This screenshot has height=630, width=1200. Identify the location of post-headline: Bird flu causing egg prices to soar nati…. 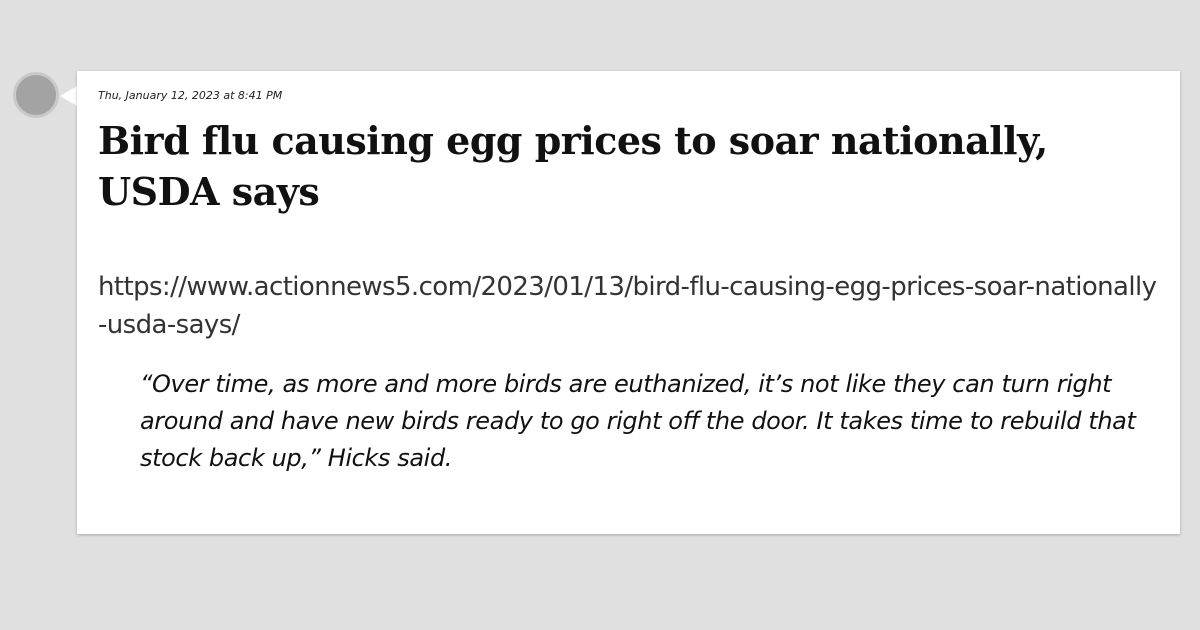
(573, 166).